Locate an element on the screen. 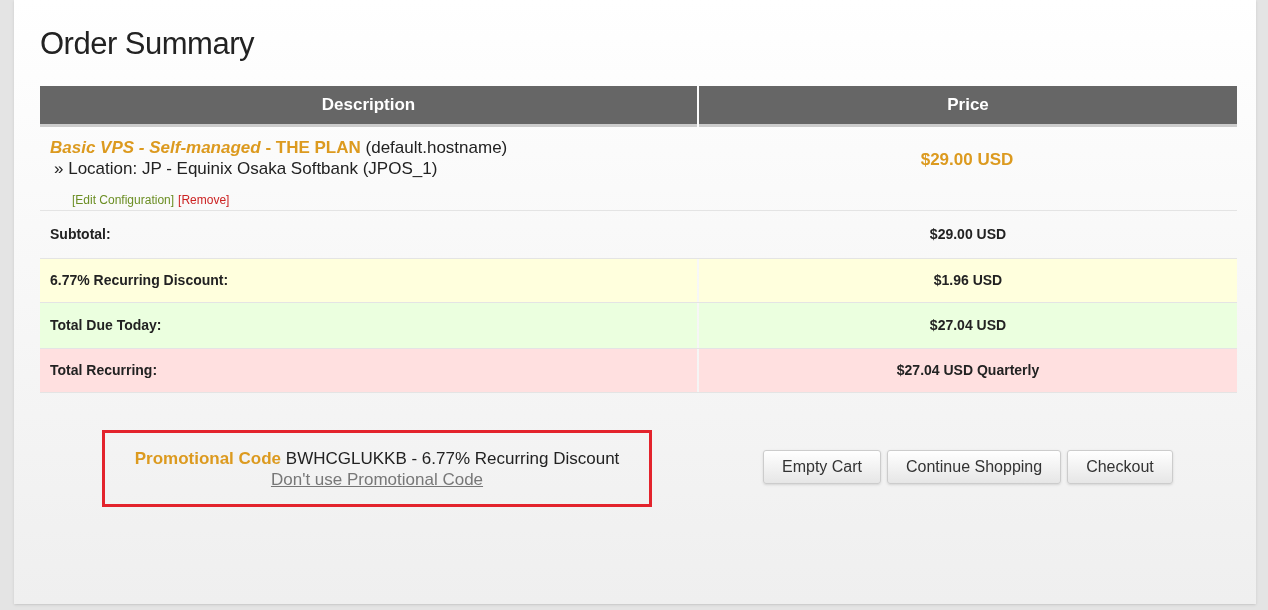 Image resolution: width=1268 pixels, height=610 pixels. column-header: Description is located at coordinates (368, 106).